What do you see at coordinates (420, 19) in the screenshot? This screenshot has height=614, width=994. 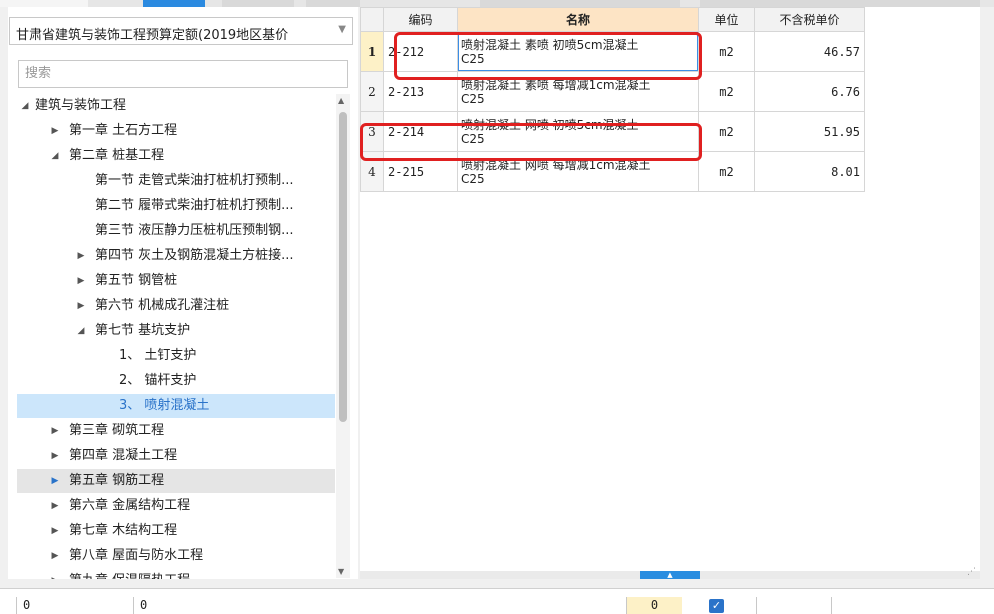 I see `code-column-header: 编码` at bounding box center [420, 19].